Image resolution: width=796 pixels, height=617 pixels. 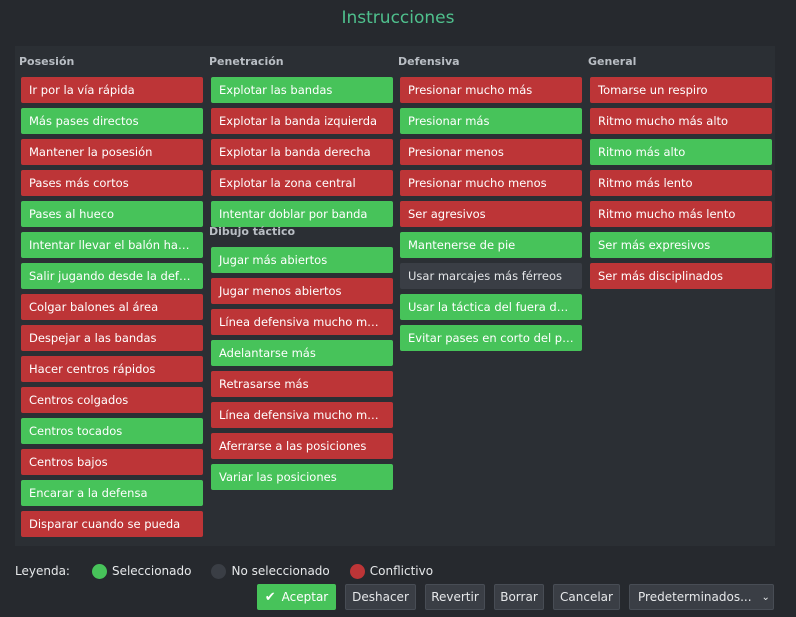 What do you see at coordinates (681, 276) in the screenshot?
I see `instruction-item: Ser más disciplinados` at bounding box center [681, 276].